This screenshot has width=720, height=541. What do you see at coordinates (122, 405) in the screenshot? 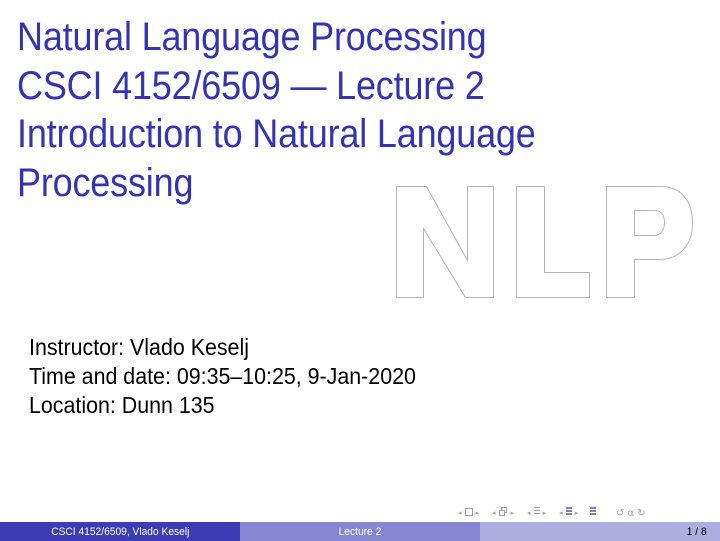
I see `location-line: Location: Dunn 135` at bounding box center [122, 405].